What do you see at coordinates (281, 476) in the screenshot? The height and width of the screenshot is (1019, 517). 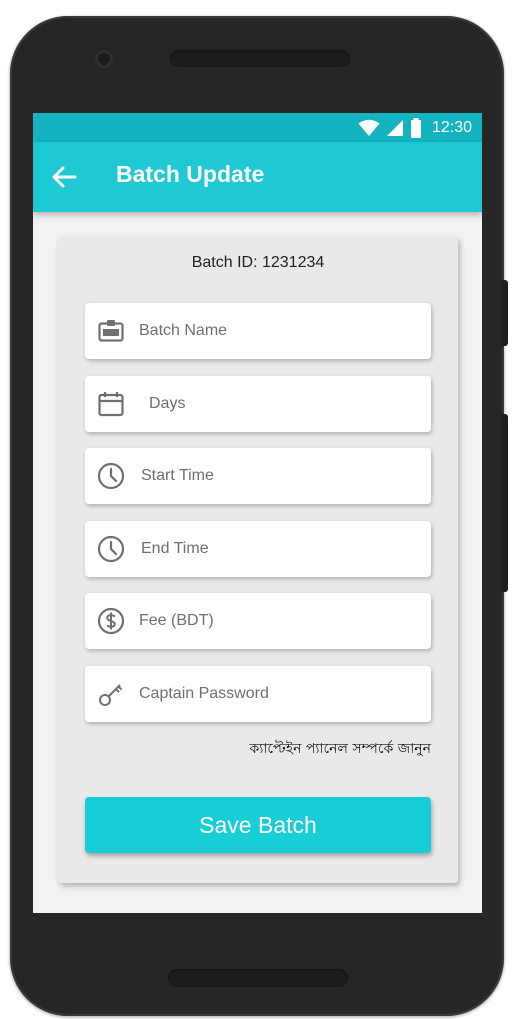 I see `start-time-input` at bounding box center [281, 476].